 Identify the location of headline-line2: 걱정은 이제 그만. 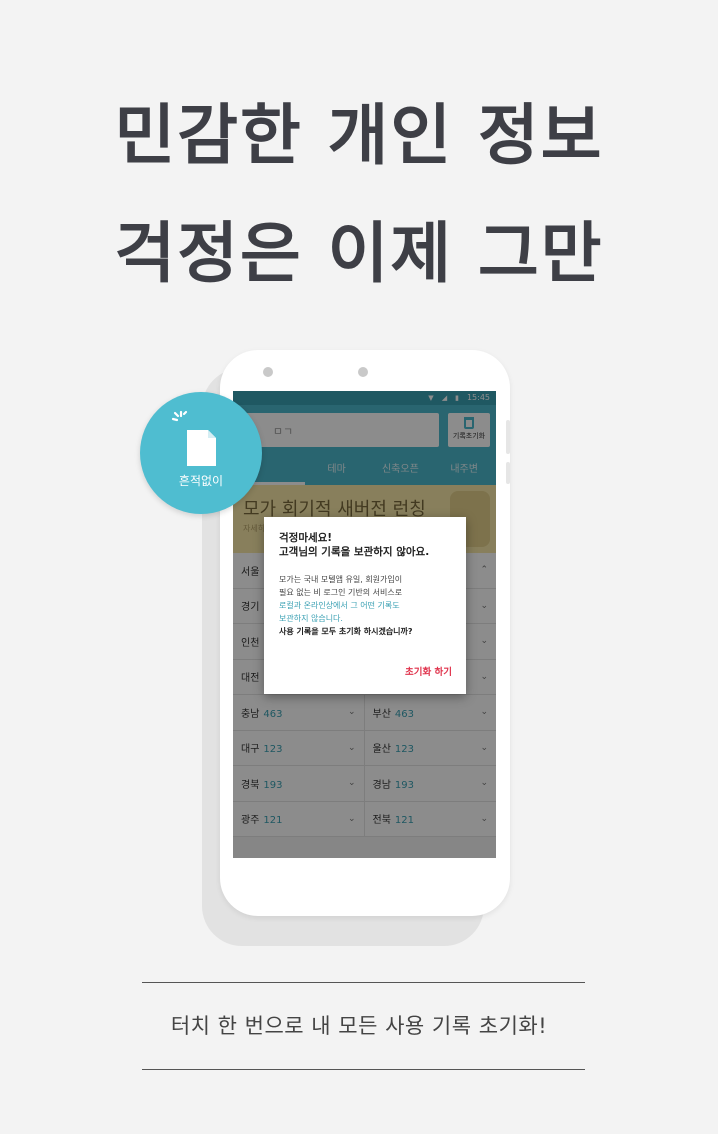
(359, 253).